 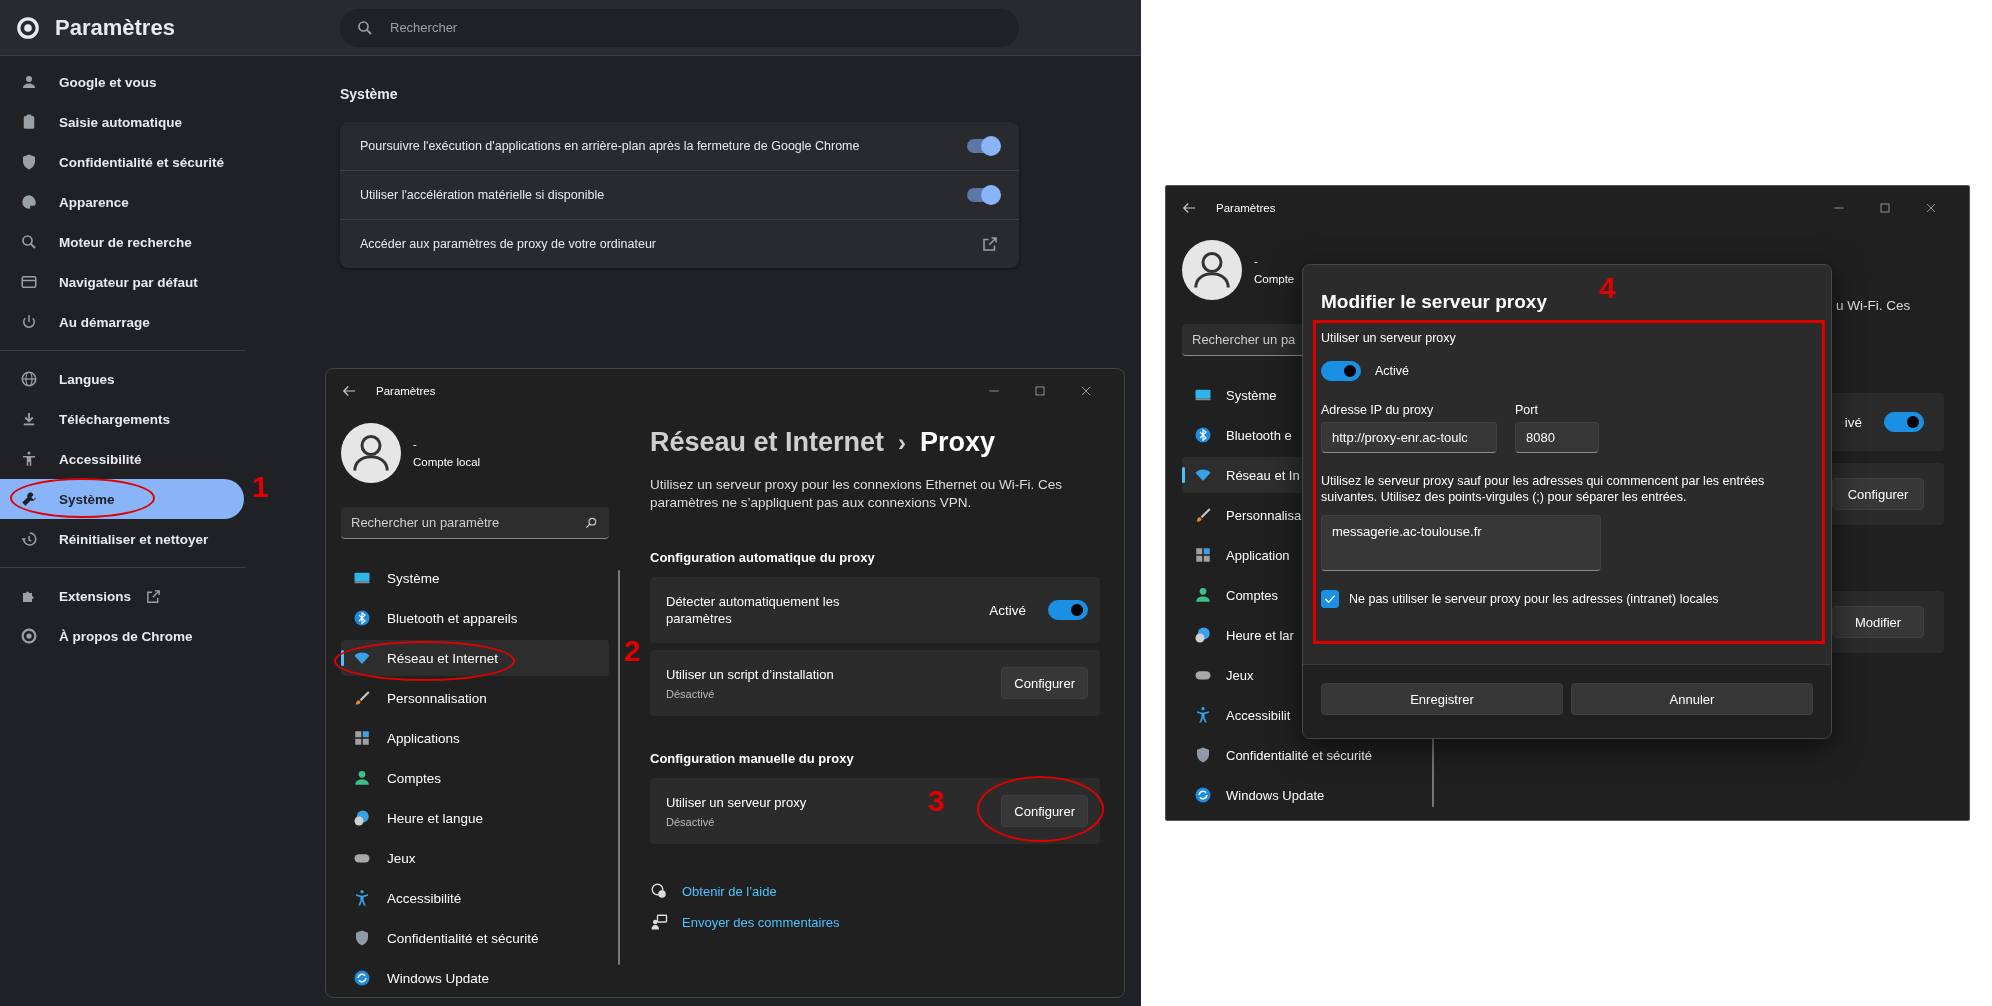 I want to click on help-link: Obtenir de l’aide, so click(x=729, y=891).